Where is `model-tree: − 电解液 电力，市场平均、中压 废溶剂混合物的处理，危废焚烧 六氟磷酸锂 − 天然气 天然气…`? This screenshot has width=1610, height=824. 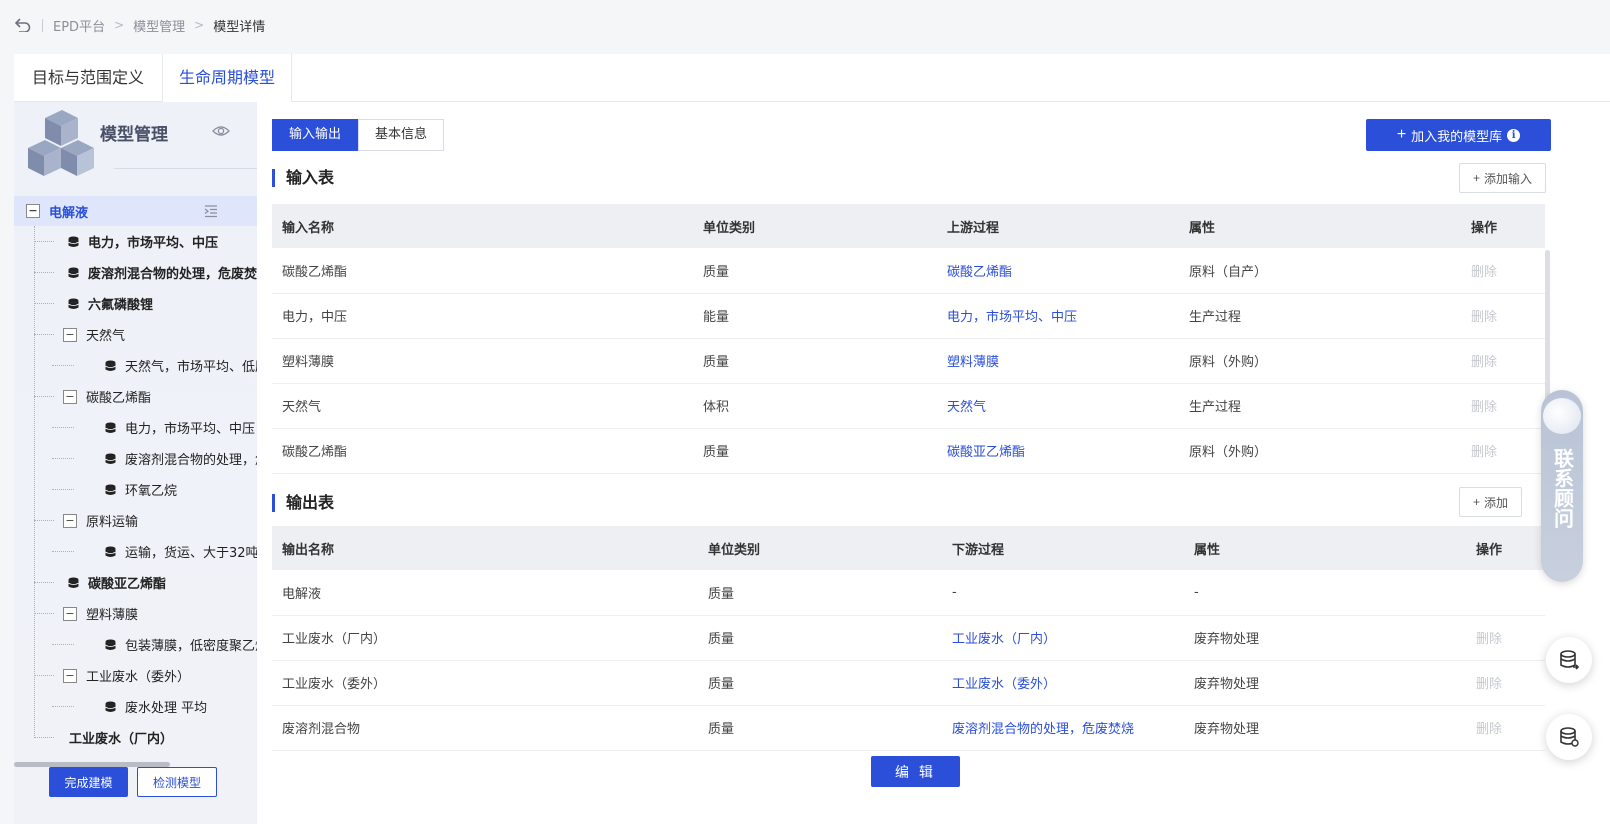
model-tree: − 电解液 电力，市场平均、中压 废溶剂混合物的处理，危废焚烧 六氟磷酸锂 − 天然气 天然气… is located at coordinates (135, 474).